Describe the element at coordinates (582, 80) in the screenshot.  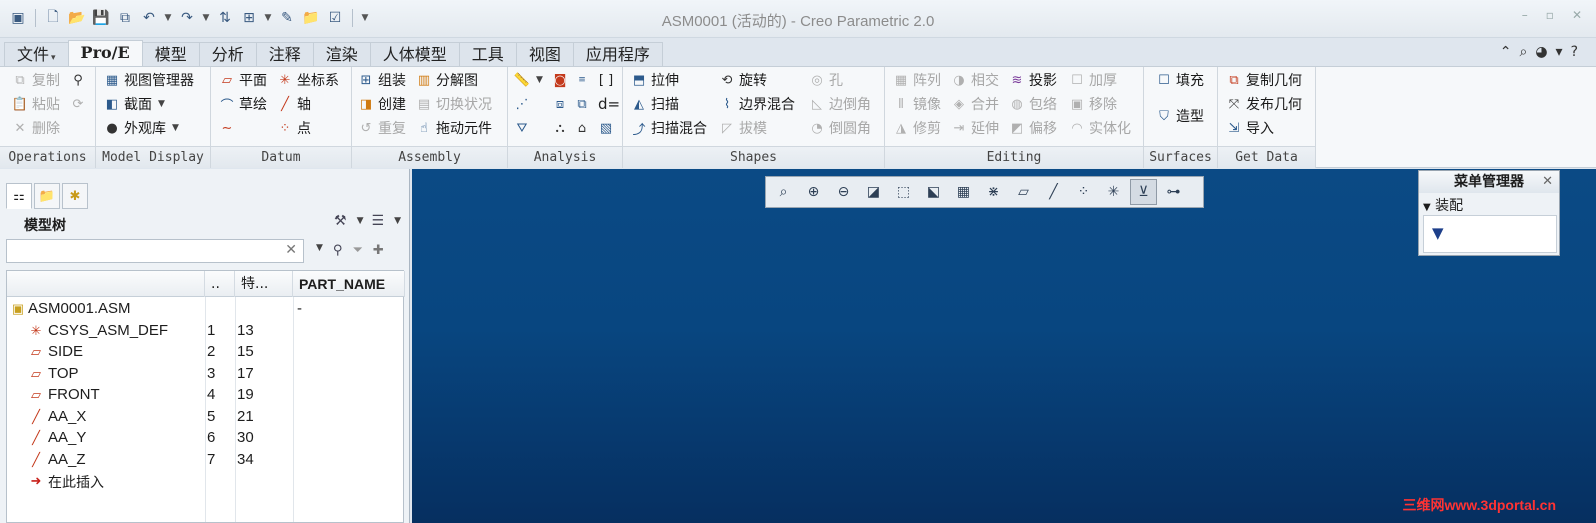
I see `relations-button: ≡` at that location.